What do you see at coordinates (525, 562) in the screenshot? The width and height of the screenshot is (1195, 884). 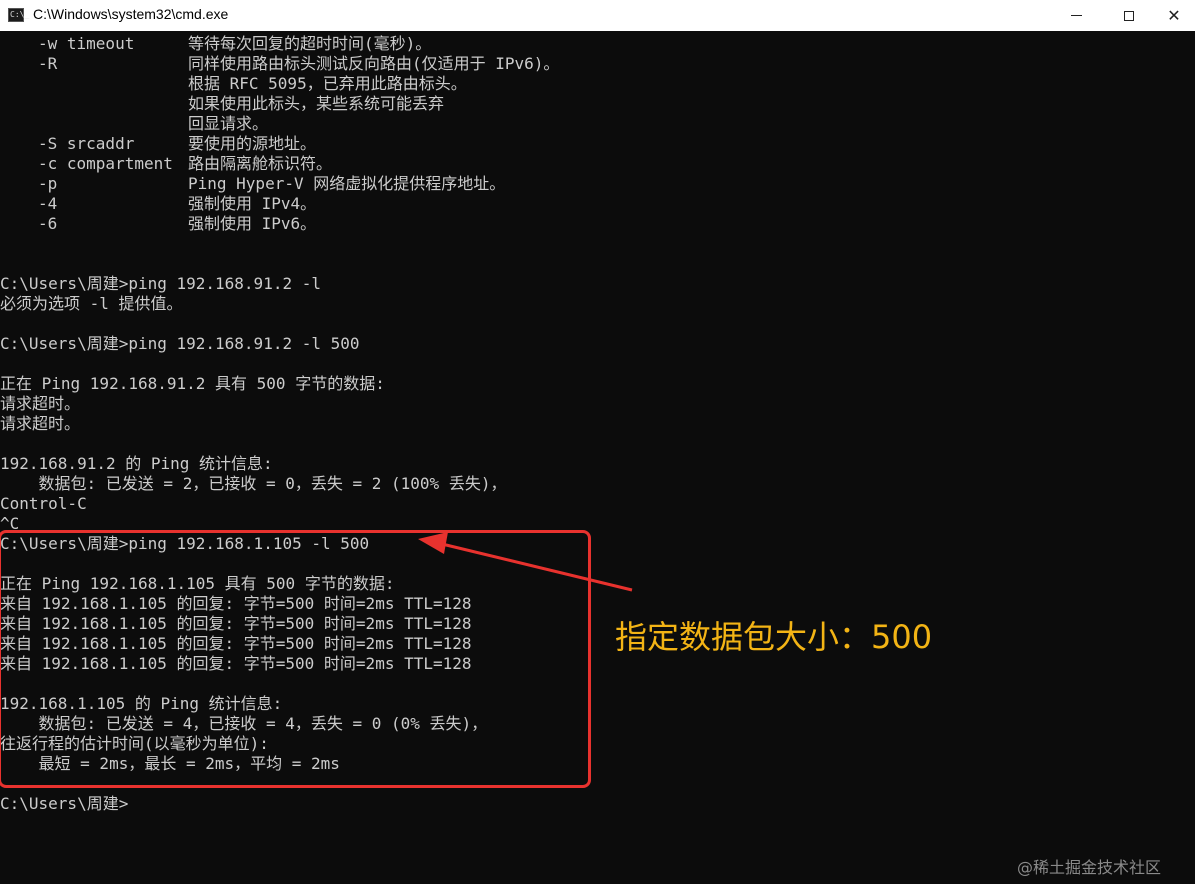 I see `annotation-arrow` at bounding box center [525, 562].